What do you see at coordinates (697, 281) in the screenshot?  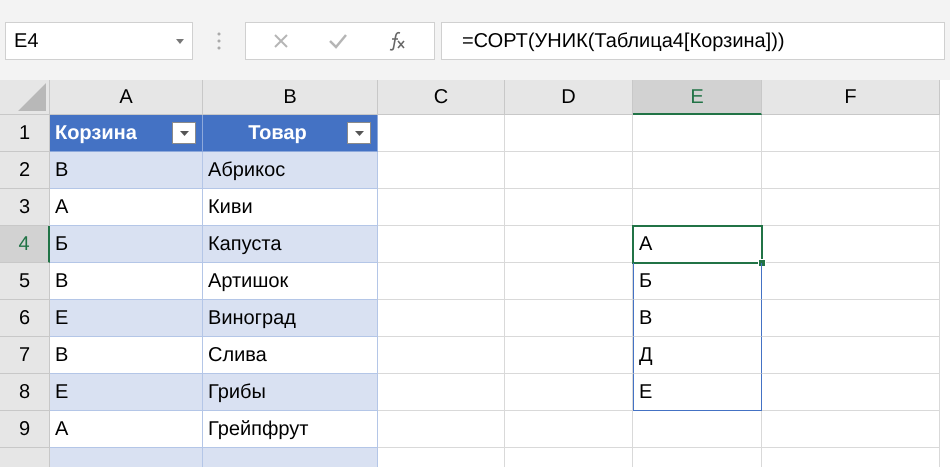 I see `cell: Б` at bounding box center [697, 281].